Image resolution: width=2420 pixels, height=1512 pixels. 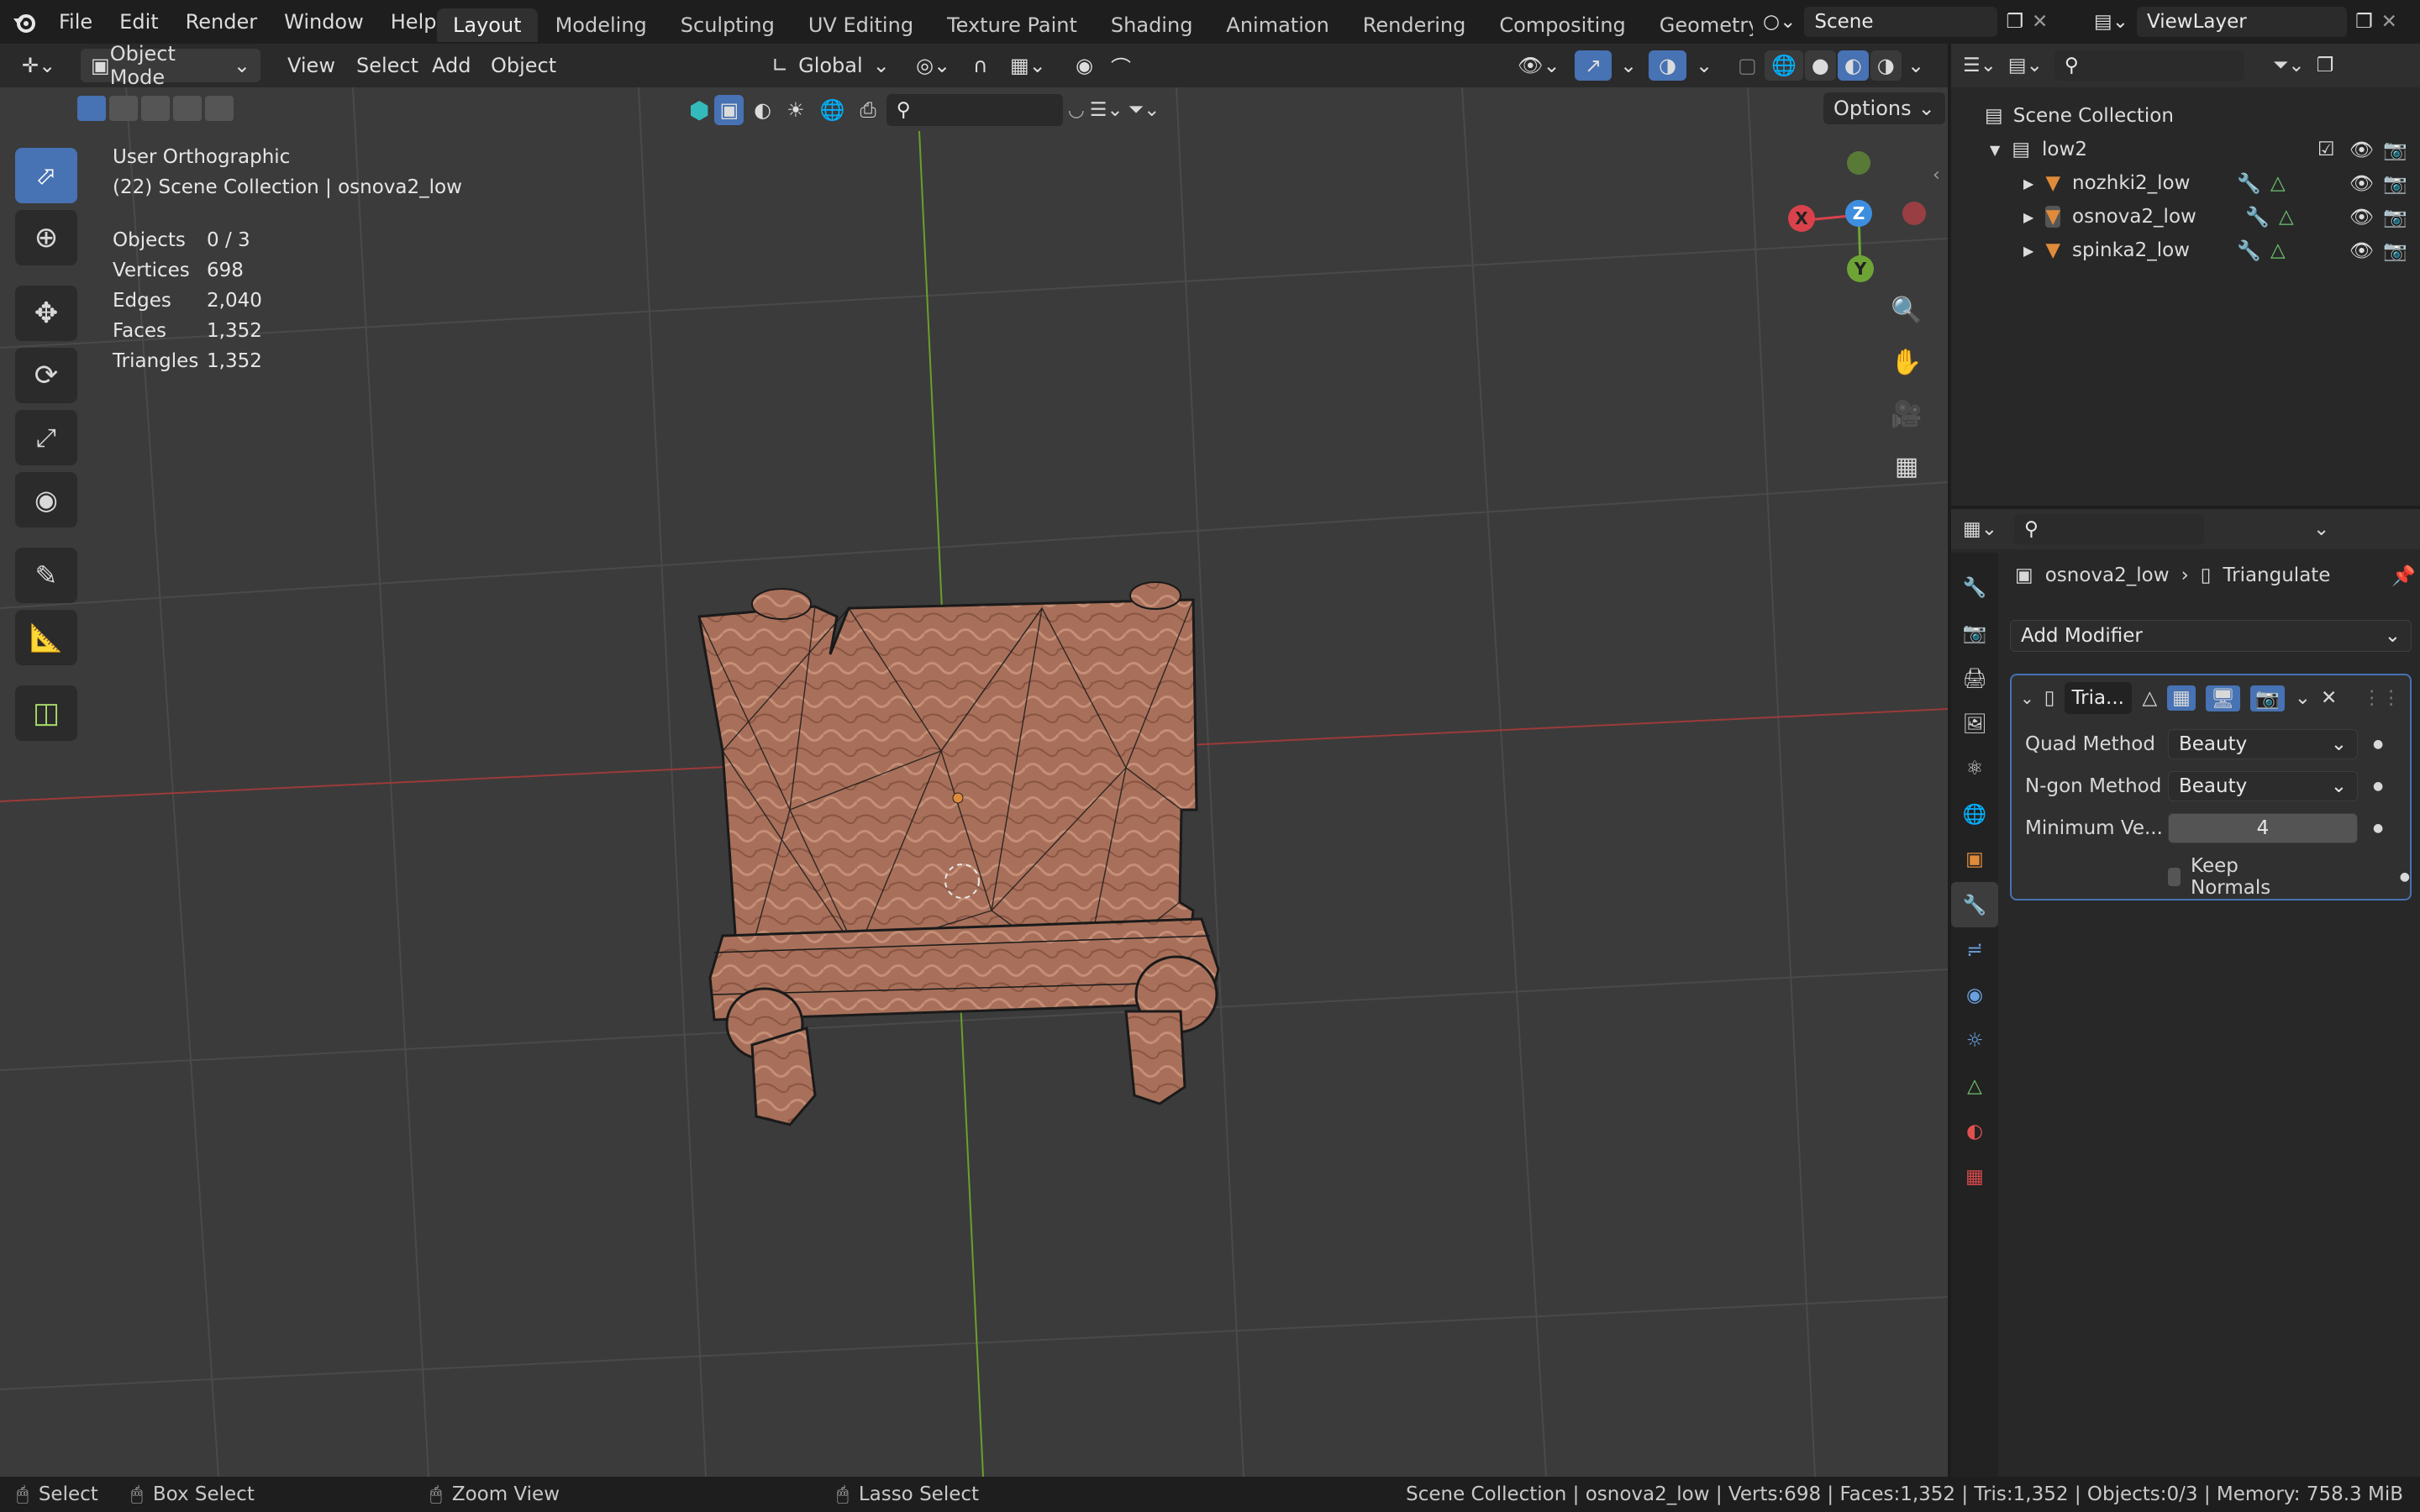 I want to click on select-box-tool: ⬀, so click(x=46, y=175).